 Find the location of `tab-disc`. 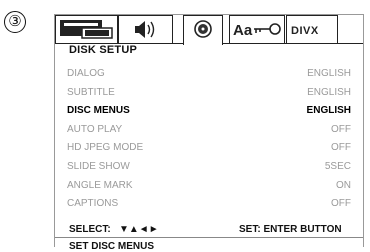

tab-disc is located at coordinates (203, 30).